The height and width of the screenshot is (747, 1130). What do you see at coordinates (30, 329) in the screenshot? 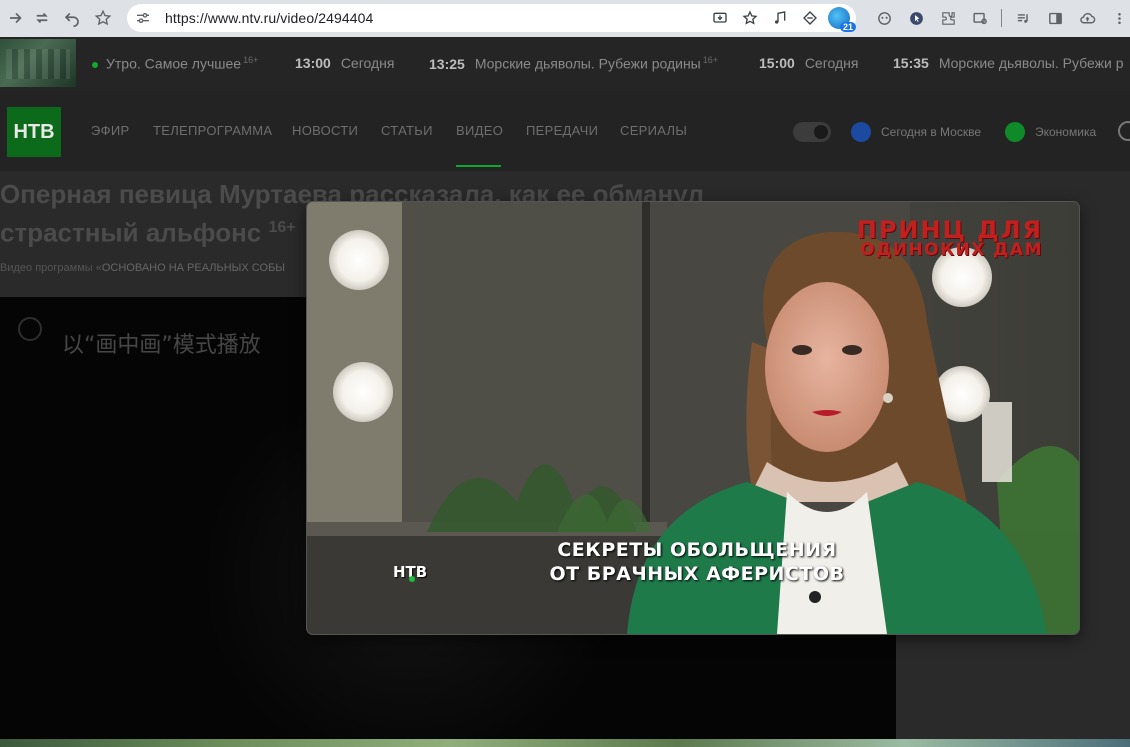
I see `player-channel-icon` at bounding box center [30, 329].